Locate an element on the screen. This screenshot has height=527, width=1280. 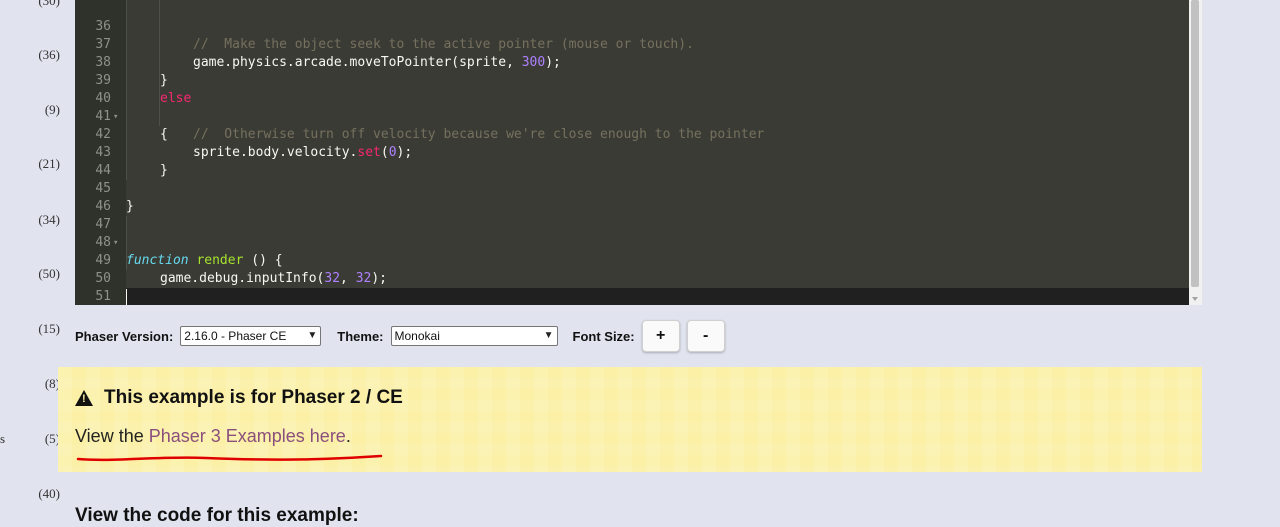
count-label: (9) is located at coordinates (52, 109).